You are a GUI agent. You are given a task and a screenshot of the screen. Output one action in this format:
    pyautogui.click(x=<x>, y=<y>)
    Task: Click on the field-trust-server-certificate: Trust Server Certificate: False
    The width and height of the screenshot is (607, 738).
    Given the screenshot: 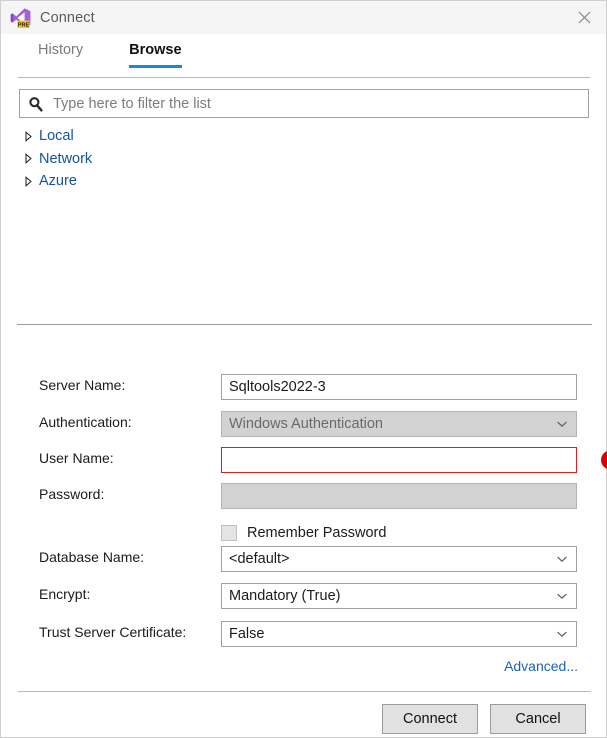 What is the action you would take?
    pyautogui.click(x=309, y=634)
    